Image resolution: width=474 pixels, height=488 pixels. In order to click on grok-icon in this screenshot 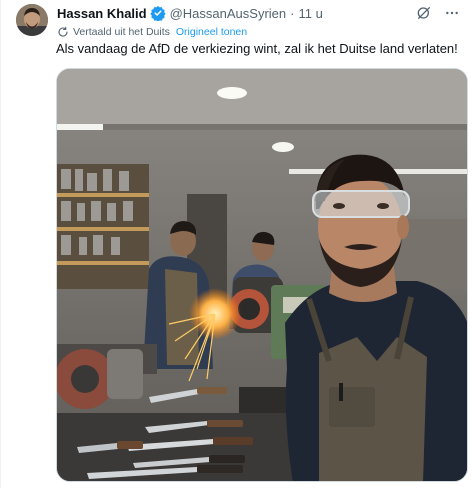, I will do `click(424, 13)`.